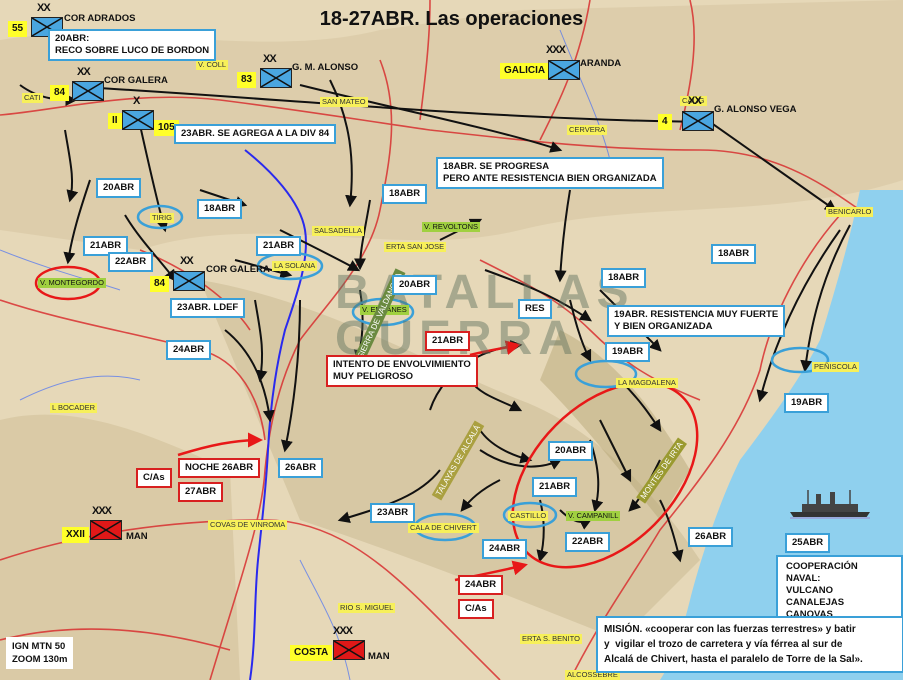 This screenshot has height=680, width=903. Describe the element at coordinates (219, 468) in the screenshot. I see `label-noche: NOCHE 26ABR` at that location.